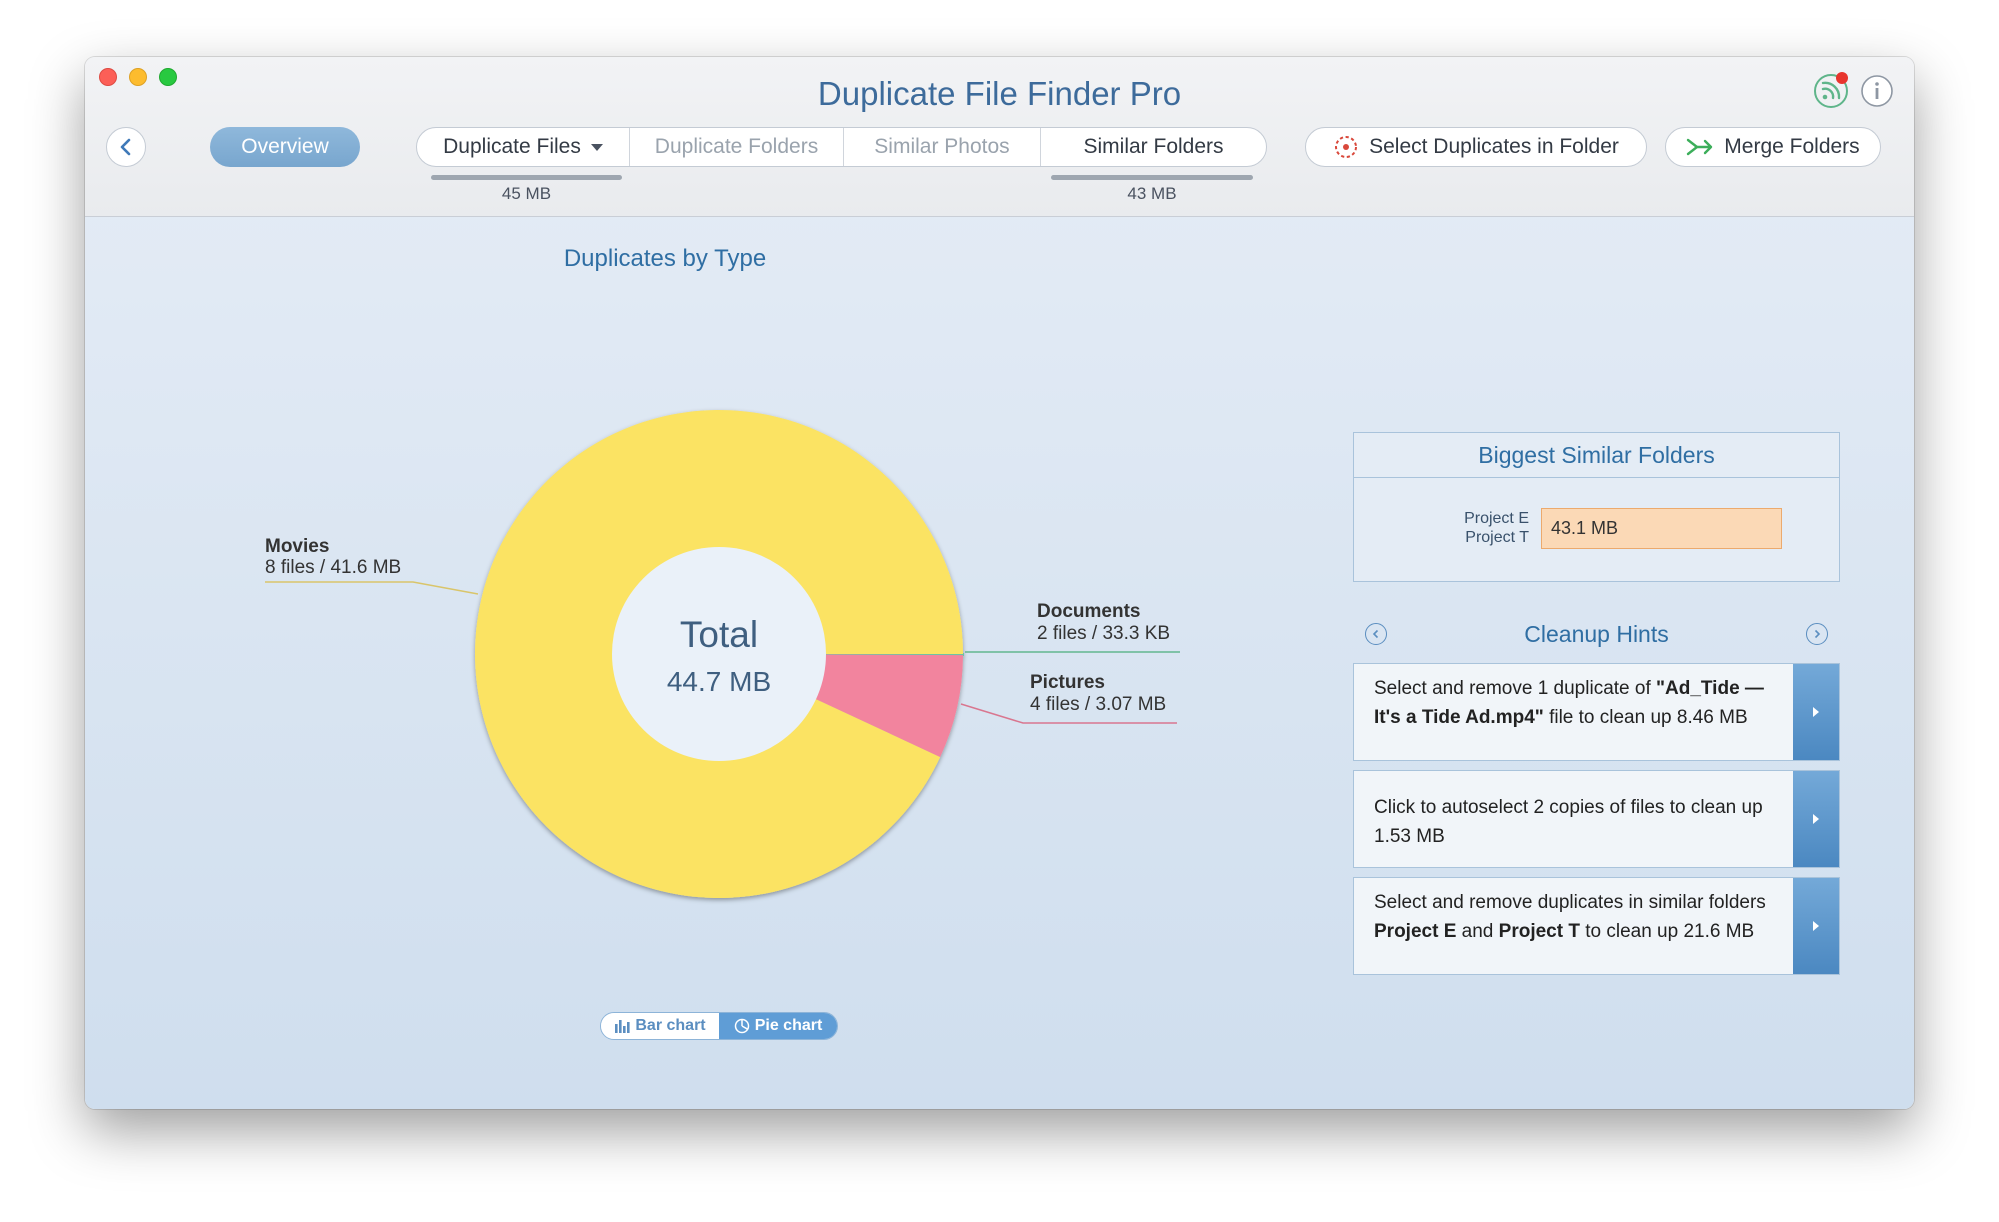  I want to click on folder-size-bar: 43.1 MB, so click(1661, 528).